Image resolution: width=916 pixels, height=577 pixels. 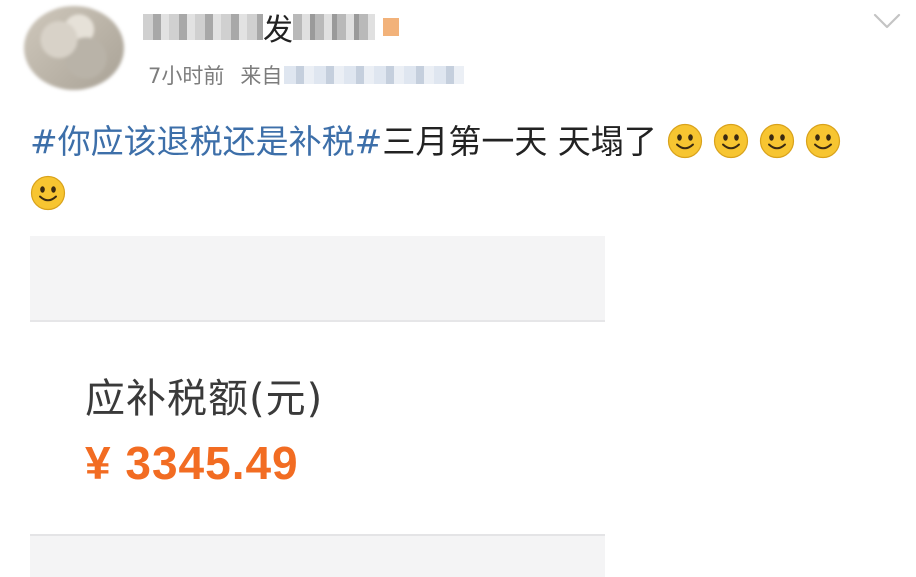 I want to click on author-name-visible: 发, so click(x=278, y=30).